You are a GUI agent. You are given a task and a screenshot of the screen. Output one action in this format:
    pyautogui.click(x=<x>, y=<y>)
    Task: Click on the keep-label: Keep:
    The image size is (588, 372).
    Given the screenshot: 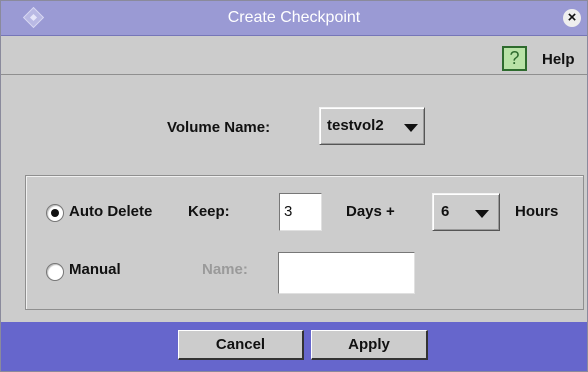 What is the action you would take?
    pyautogui.click(x=209, y=211)
    